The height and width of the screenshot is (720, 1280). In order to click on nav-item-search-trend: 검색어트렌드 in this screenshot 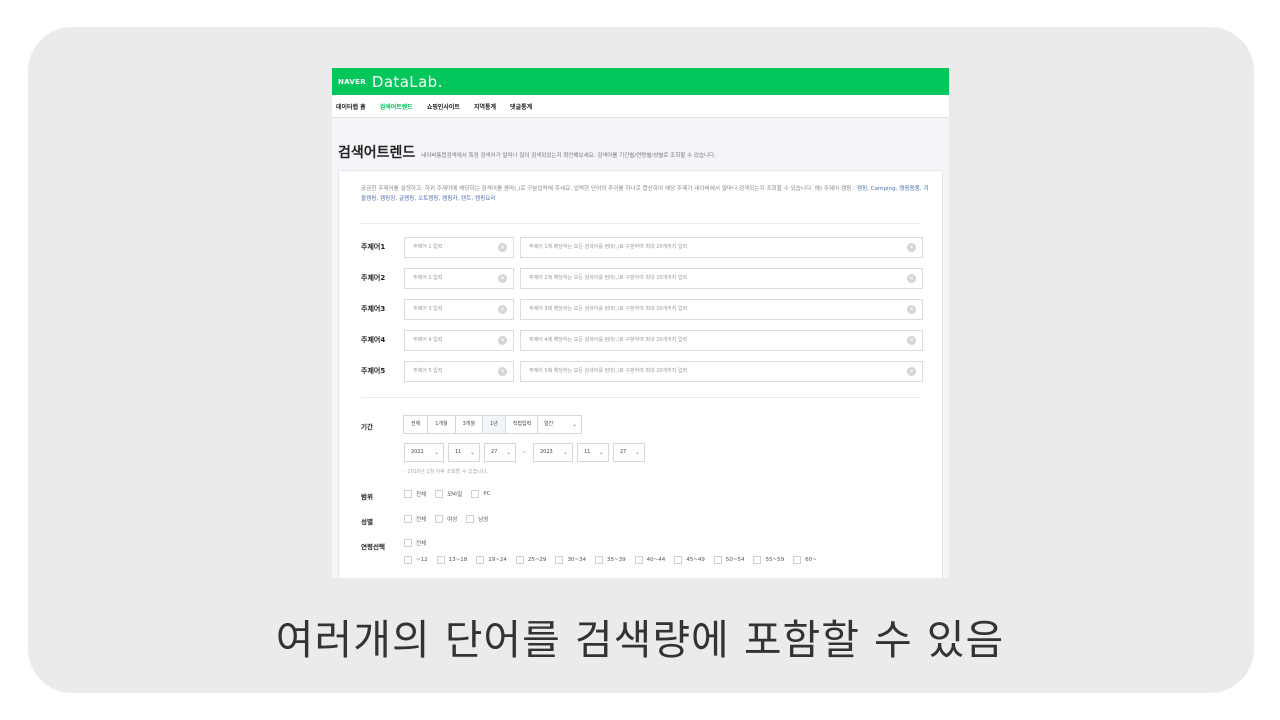, I will do `click(396, 106)`.